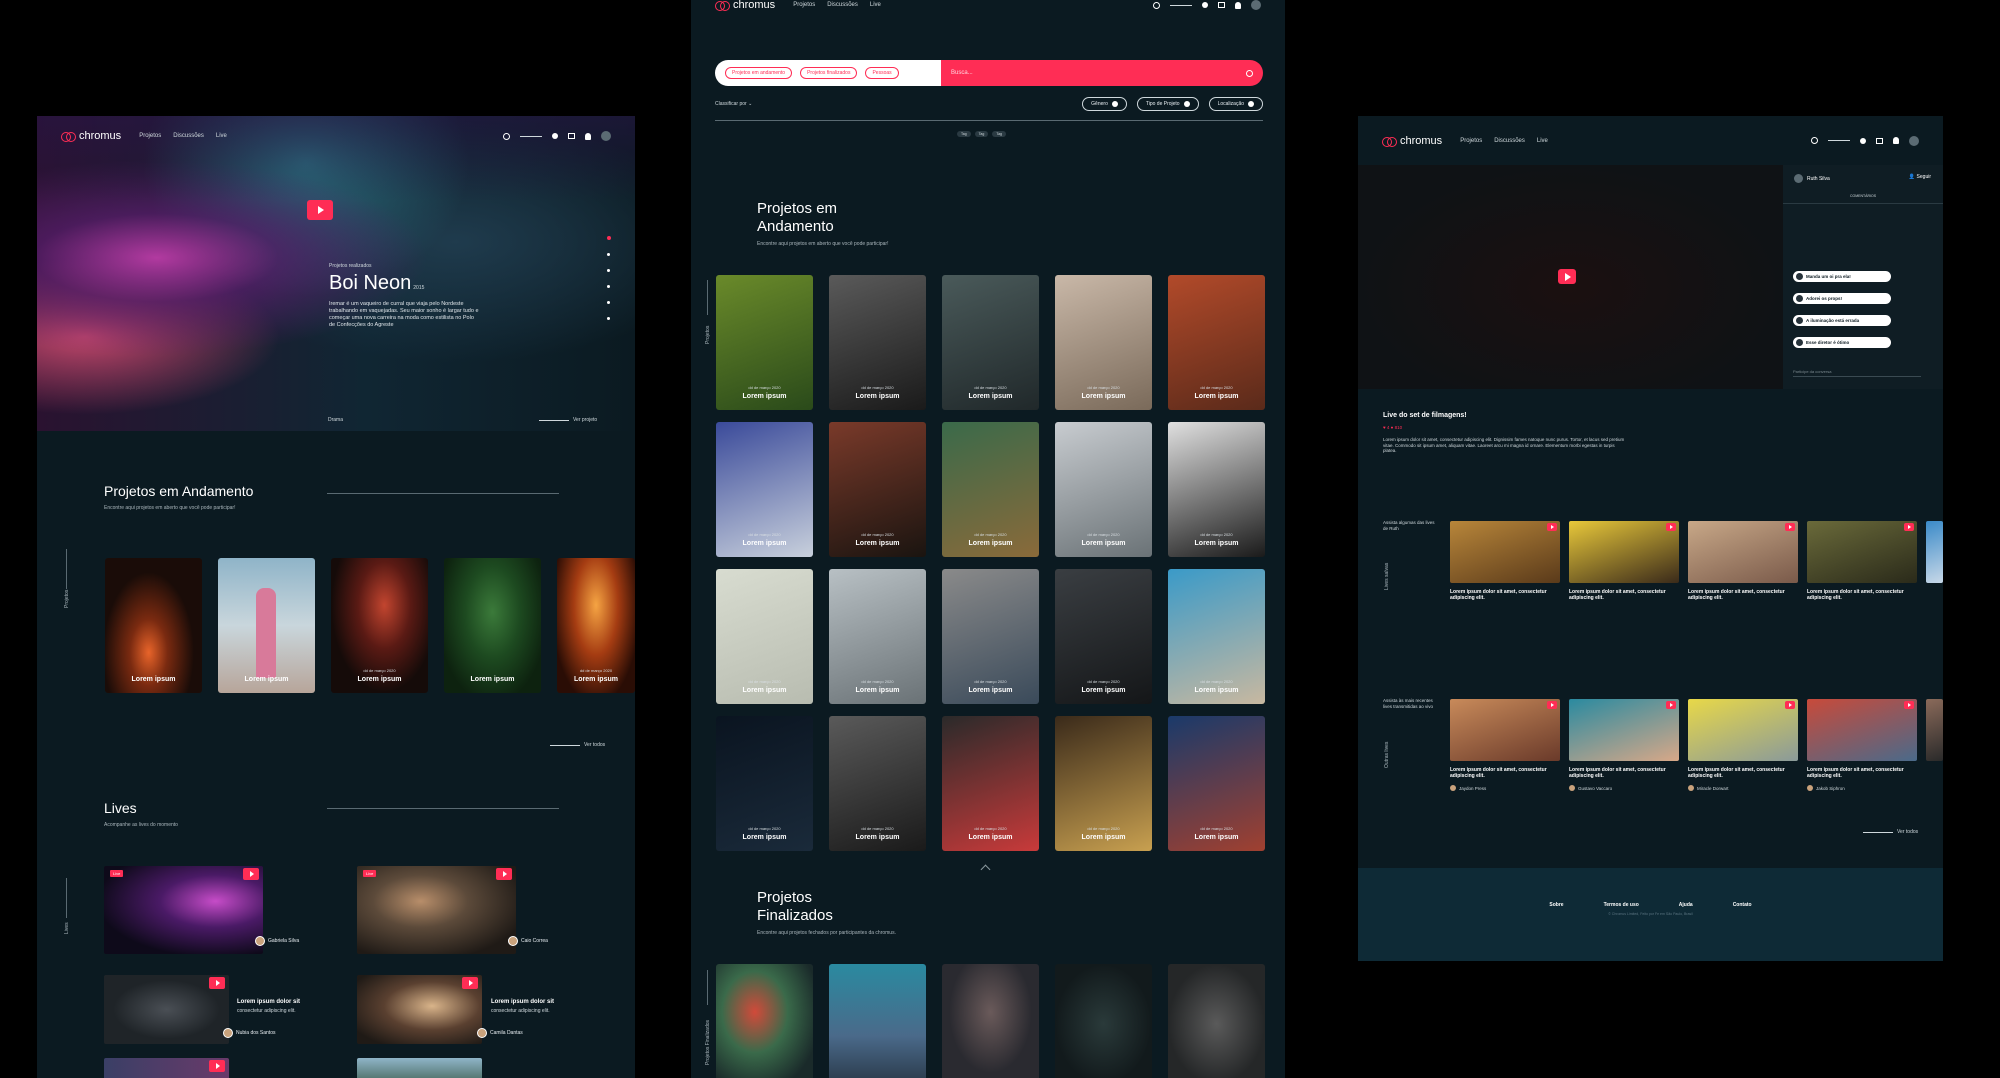  I want to click on live-user: Camila Dantas, so click(500, 1033).